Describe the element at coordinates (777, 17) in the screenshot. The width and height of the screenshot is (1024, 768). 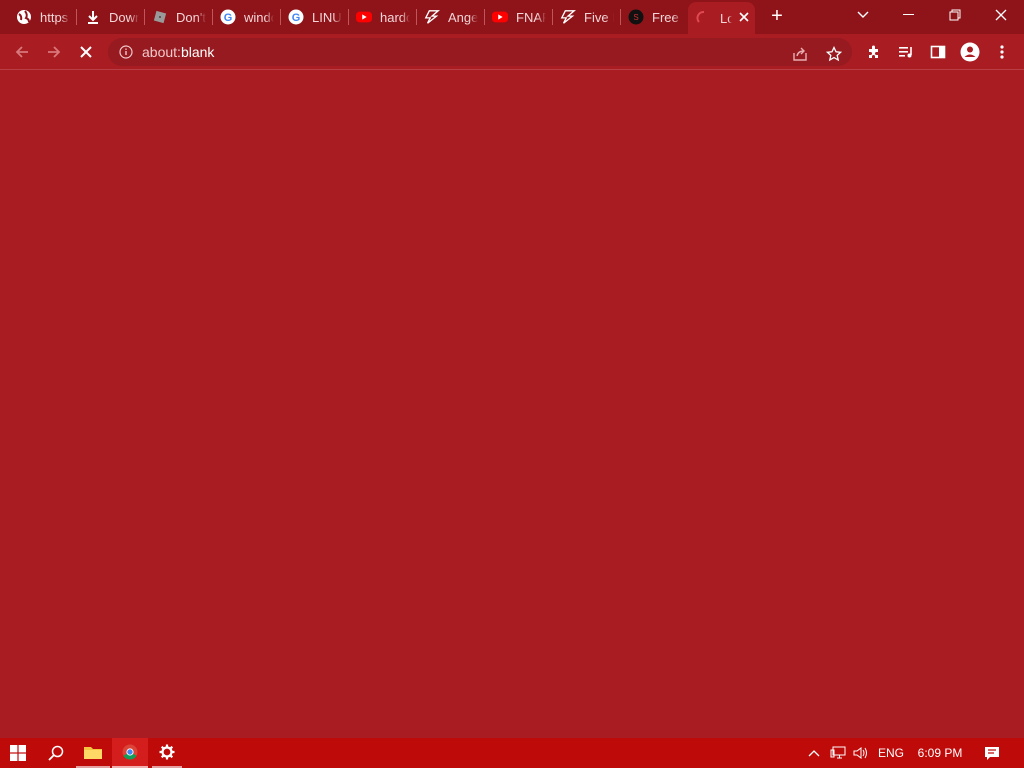
I see `new-tab-button: +` at that location.